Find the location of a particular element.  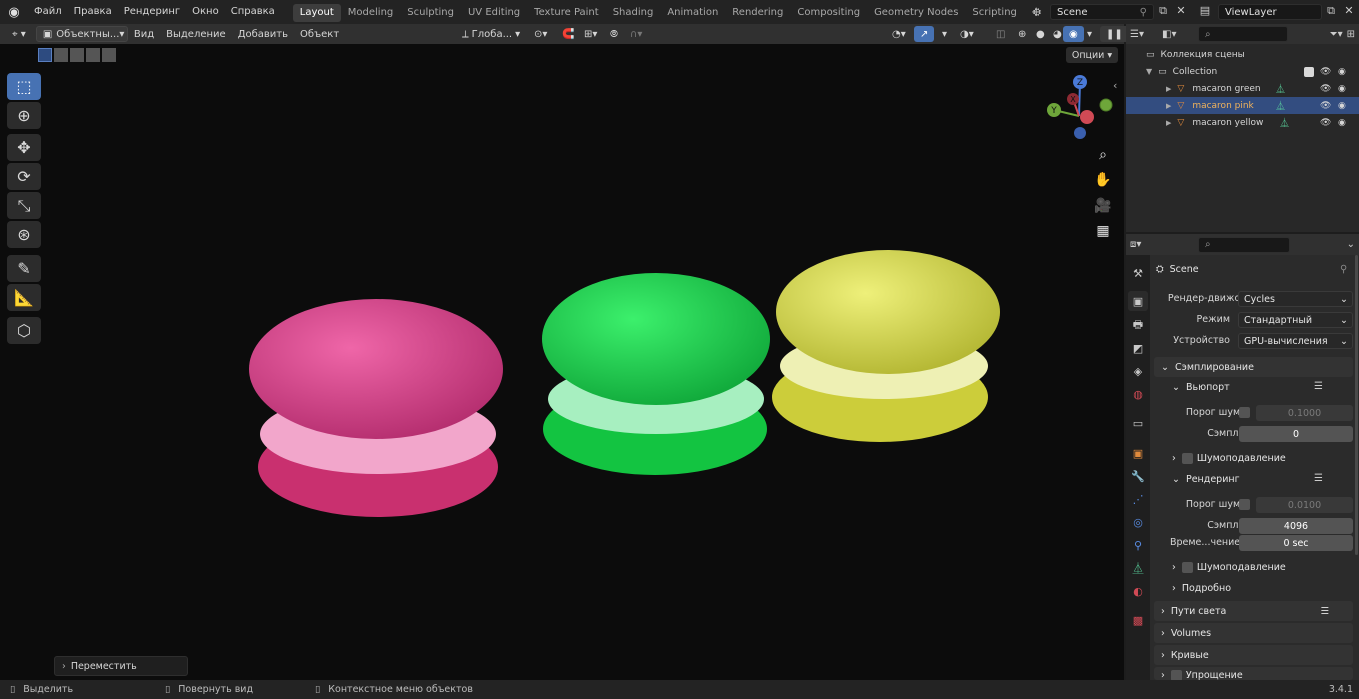

light-paths-panel-header: › Пути света ☰ is located at coordinates (1253, 611).